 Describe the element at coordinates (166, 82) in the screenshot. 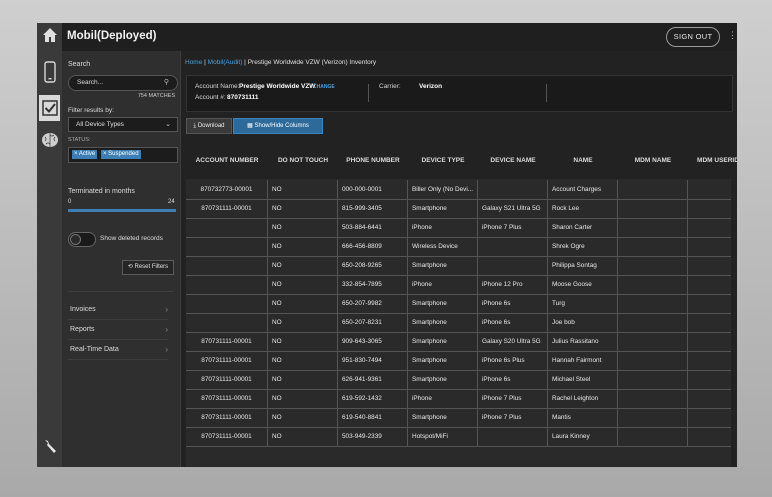

I see `search-icon: ⚲` at that location.